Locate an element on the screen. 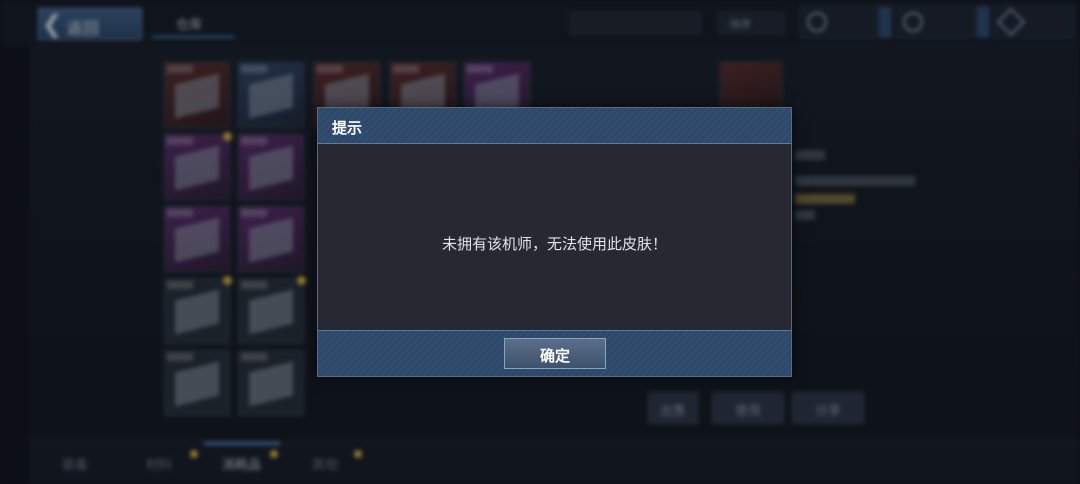 The width and height of the screenshot is (1080, 484). dialog-footer: 确定 is located at coordinates (554, 353).